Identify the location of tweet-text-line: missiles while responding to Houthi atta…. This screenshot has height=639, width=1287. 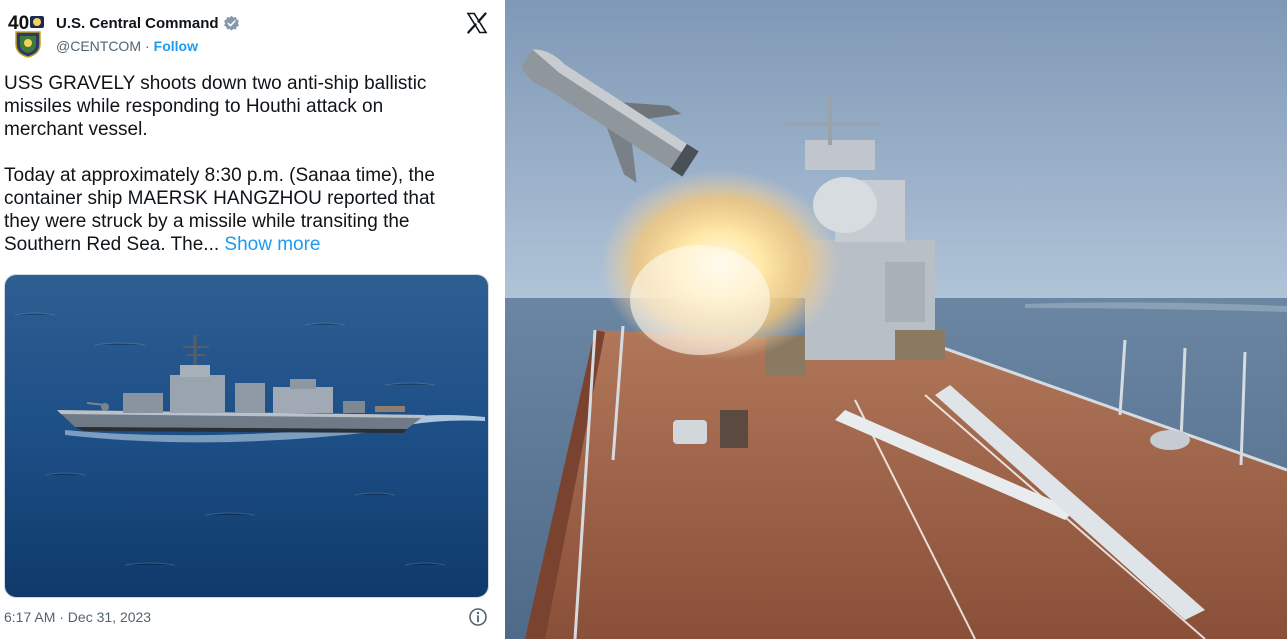
(194, 106).